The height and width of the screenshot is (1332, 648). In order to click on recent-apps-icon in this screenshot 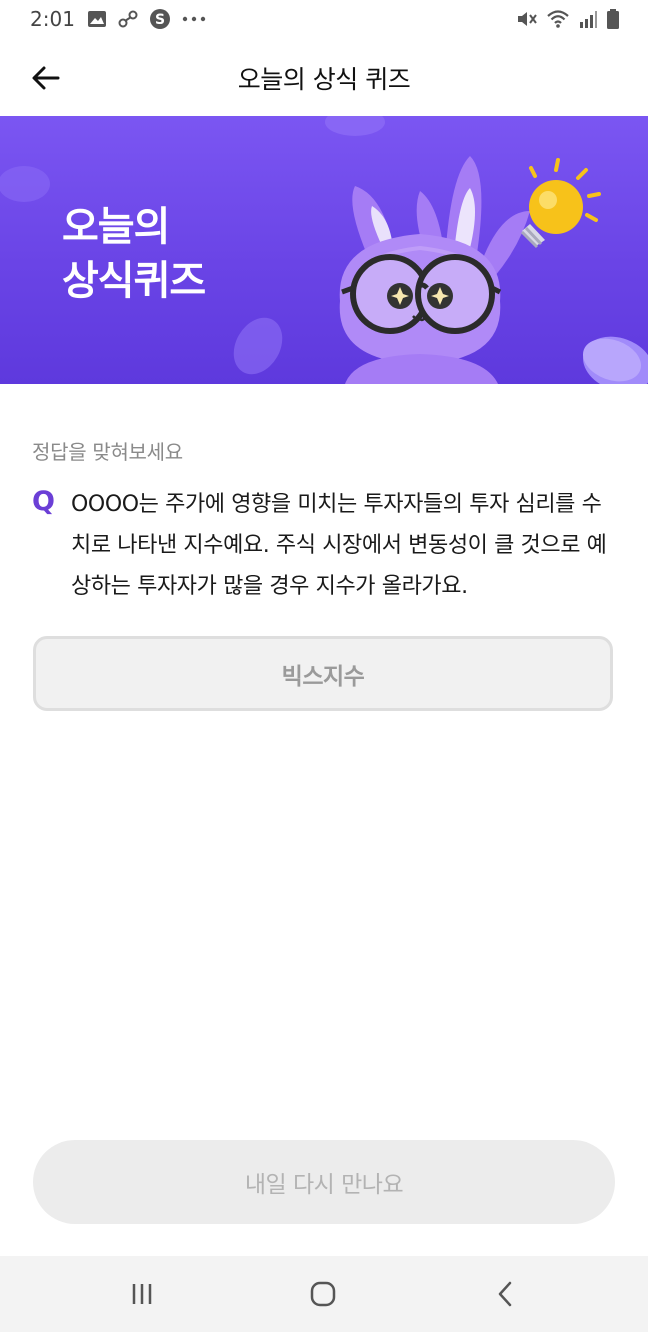, I will do `click(142, 1294)`.